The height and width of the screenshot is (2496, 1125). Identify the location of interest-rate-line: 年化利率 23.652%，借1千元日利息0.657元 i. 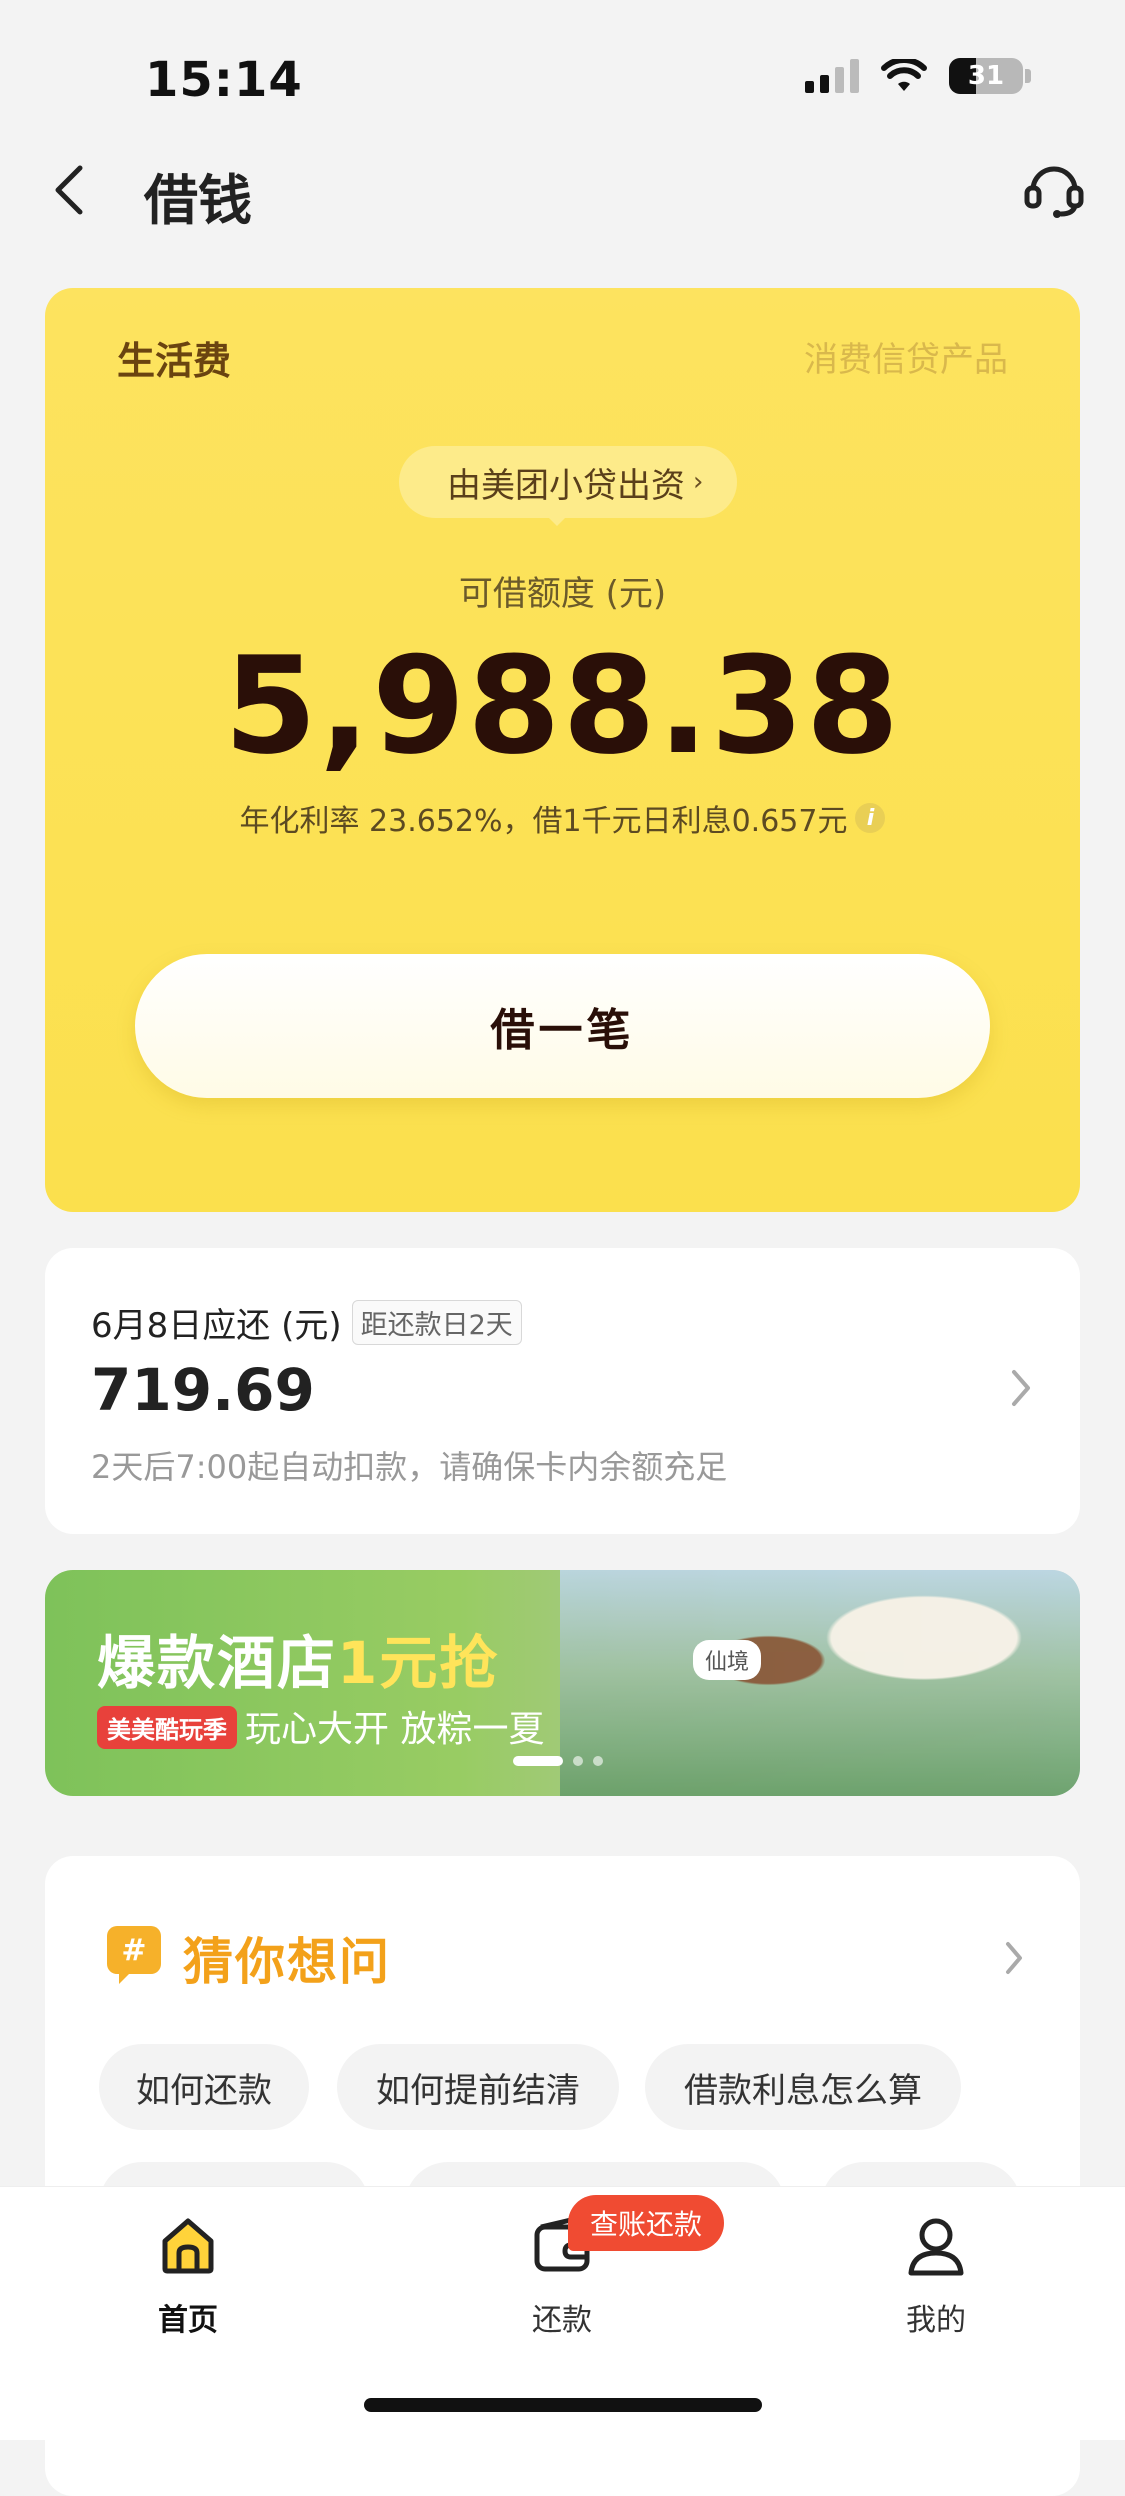
(562, 818).